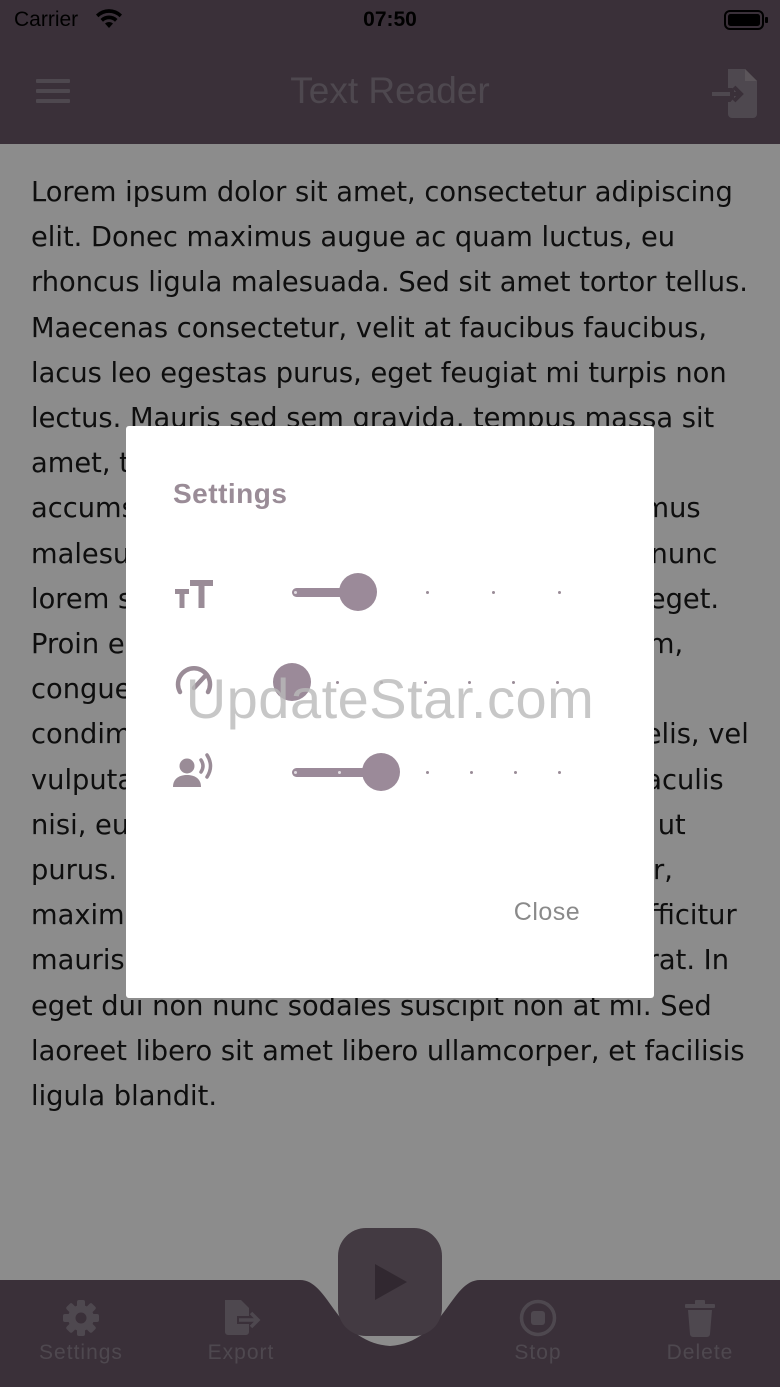 The height and width of the screenshot is (1387, 780). I want to click on pitch-slider, so click(432, 772).